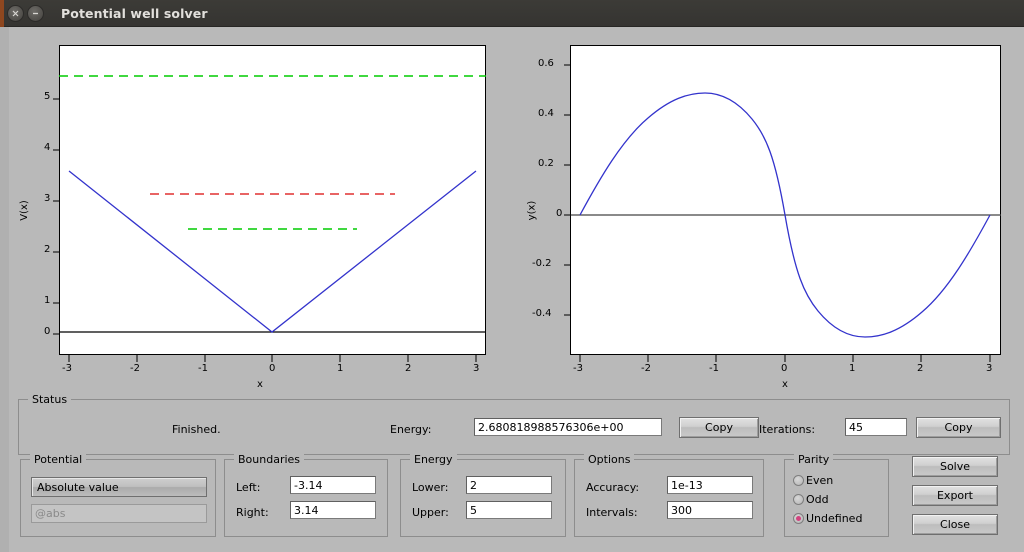  What do you see at coordinates (119, 487) in the screenshot?
I see `potential-select: Absolute value` at bounding box center [119, 487].